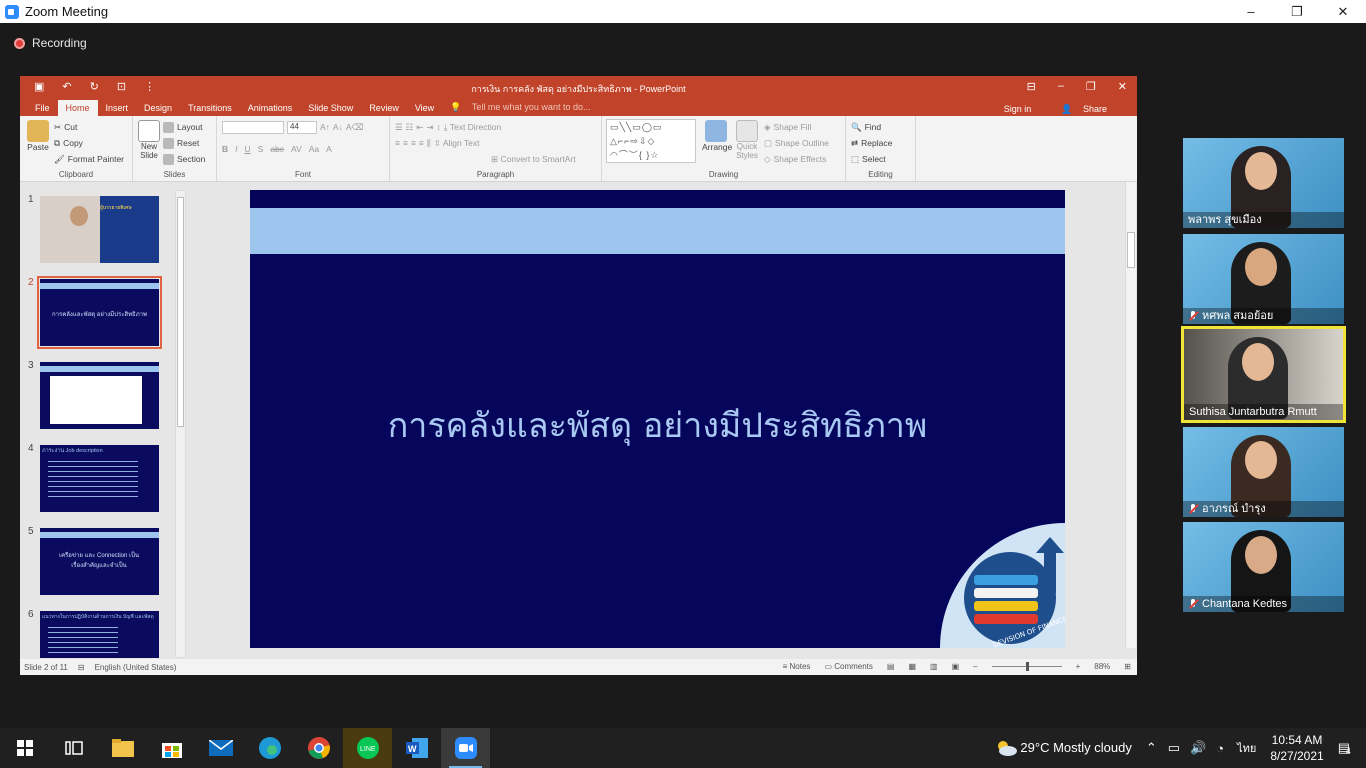  What do you see at coordinates (533, 159) in the screenshot?
I see `smartart-button: ⊞ Convert to SmartArt` at bounding box center [533, 159].